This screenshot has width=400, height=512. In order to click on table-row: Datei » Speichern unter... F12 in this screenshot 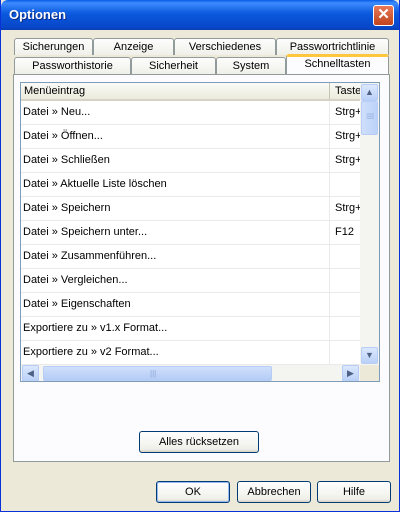, I will do `click(190, 233)`.